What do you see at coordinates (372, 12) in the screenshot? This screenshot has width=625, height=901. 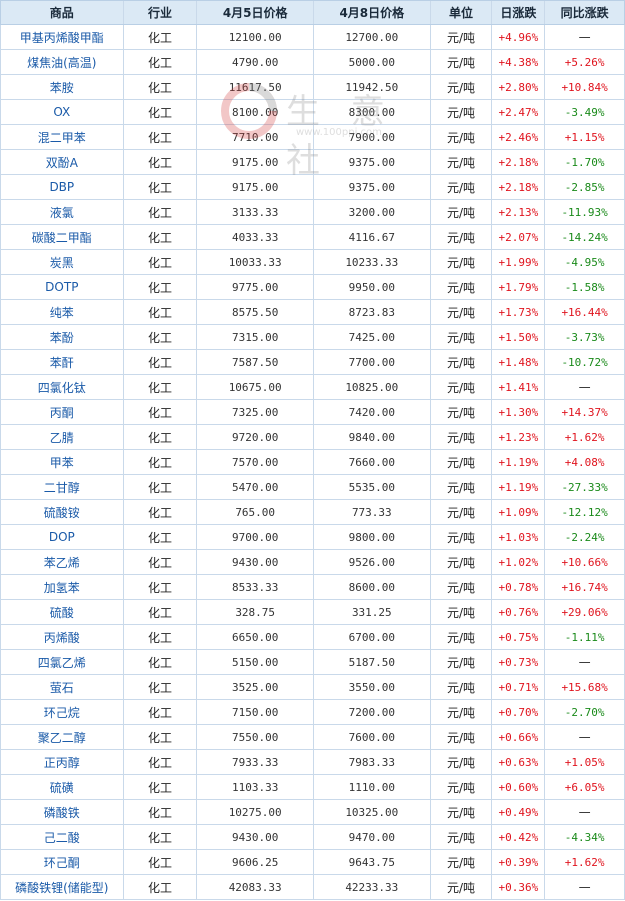 I see `header-price-apr8: 4月8日价格` at bounding box center [372, 12].